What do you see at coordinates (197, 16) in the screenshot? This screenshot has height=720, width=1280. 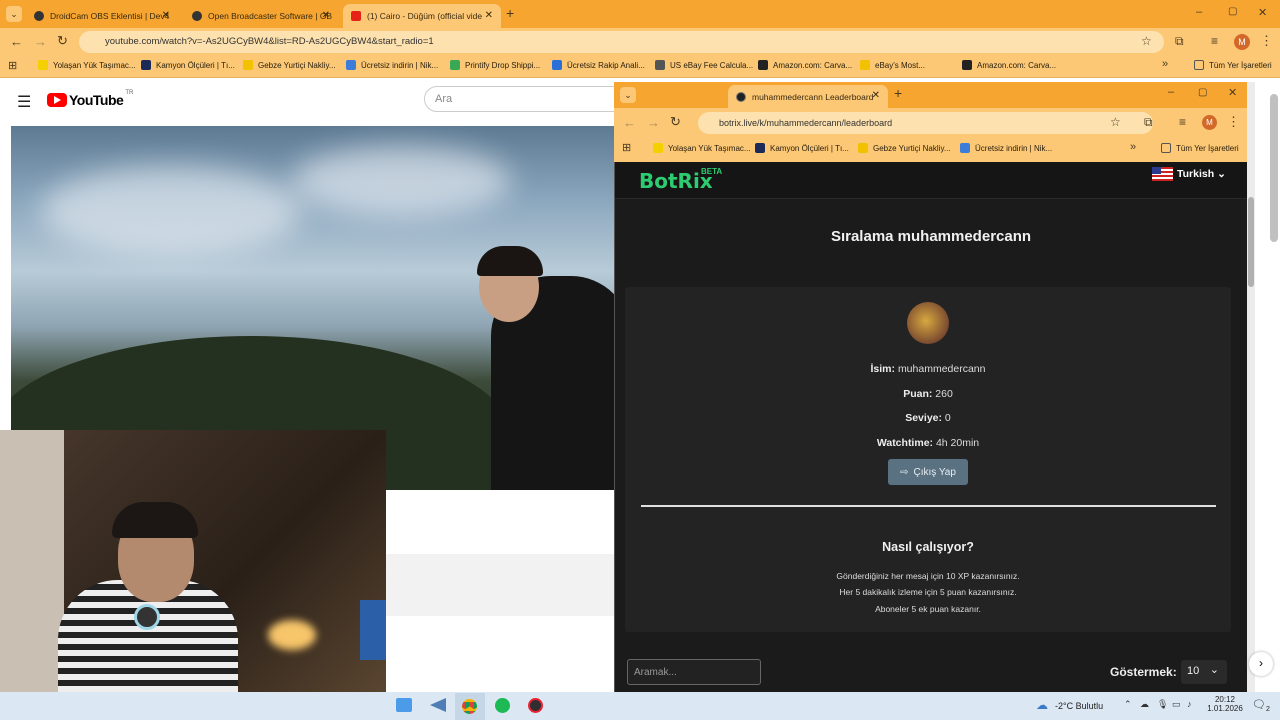 I see `tab-favicon-icon` at bounding box center [197, 16].